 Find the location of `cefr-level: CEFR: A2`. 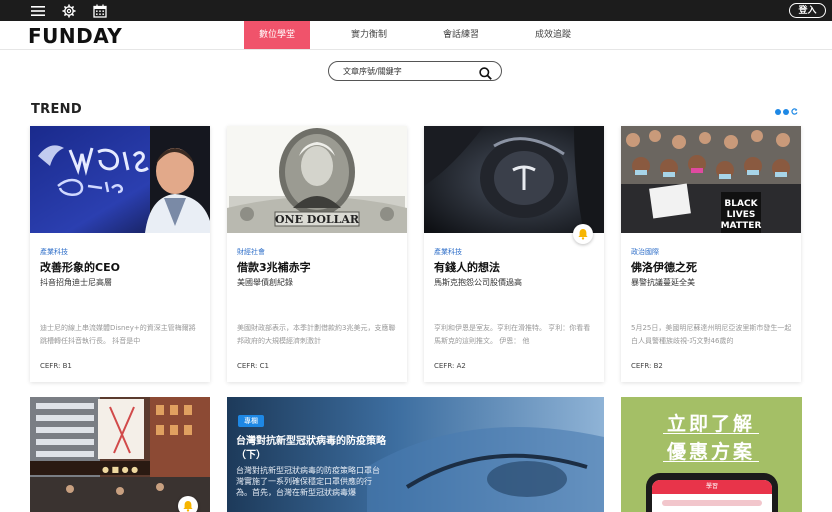

cefr-level: CEFR: A2 is located at coordinates (450, 366).